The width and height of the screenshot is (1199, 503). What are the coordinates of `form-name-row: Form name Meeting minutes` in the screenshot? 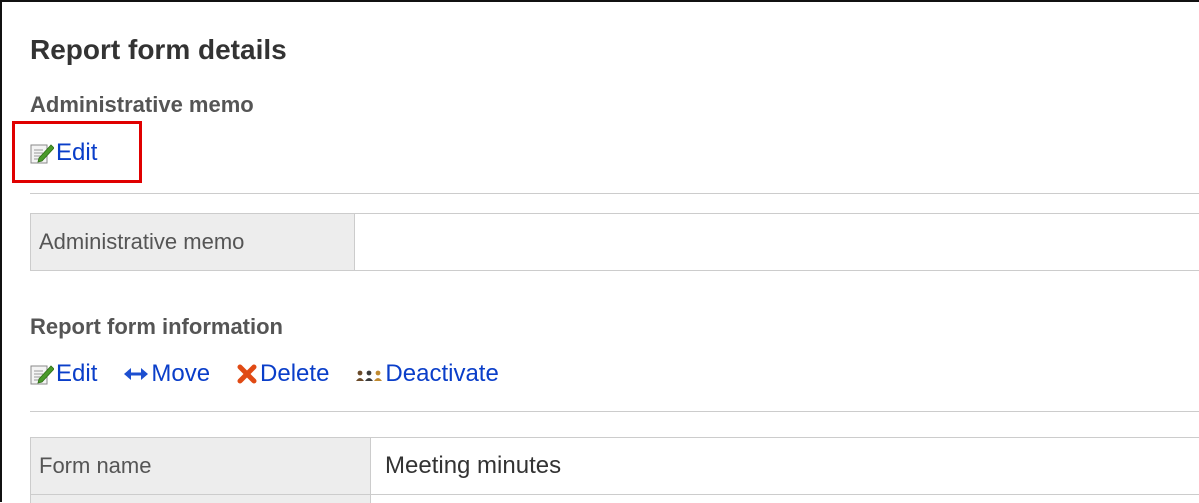 It's located at (614, 465).